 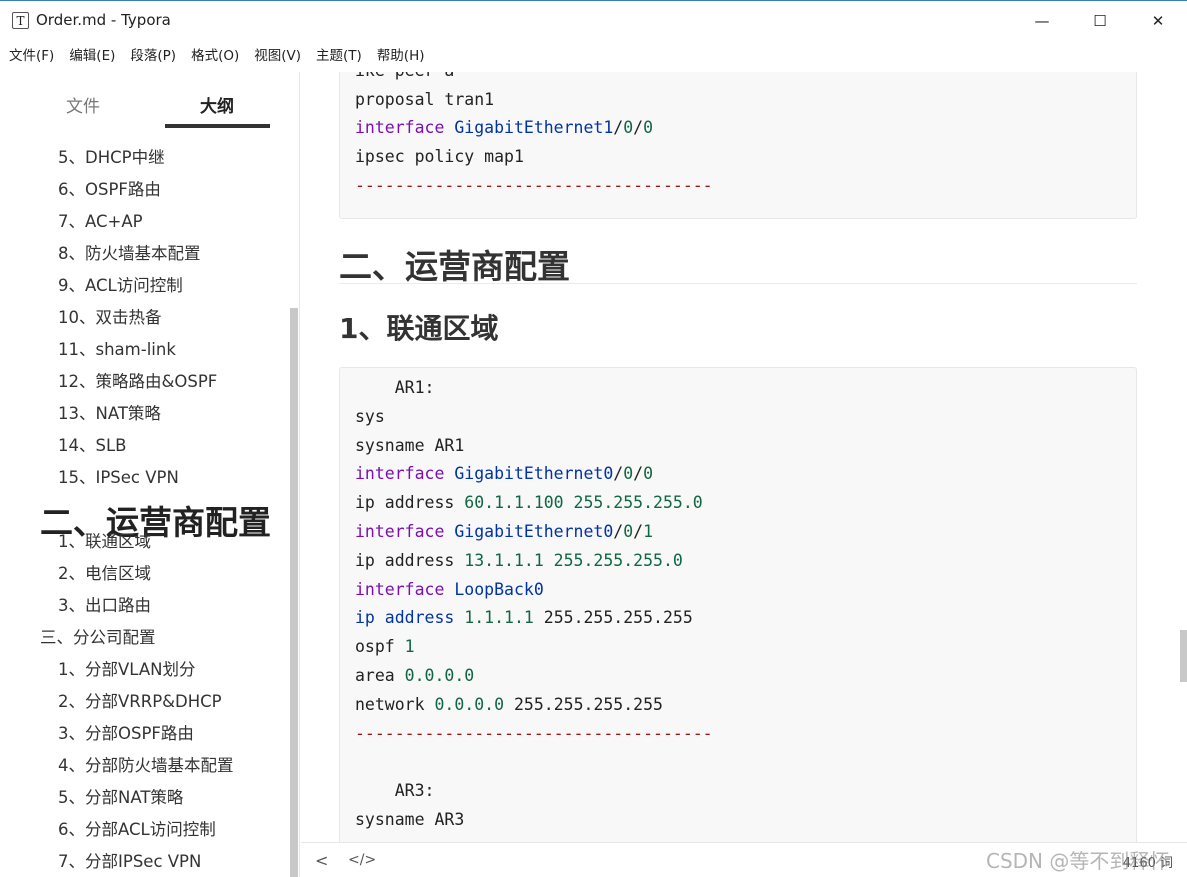 I want to click on close-button: ✕, so click(x=1158, y=21).